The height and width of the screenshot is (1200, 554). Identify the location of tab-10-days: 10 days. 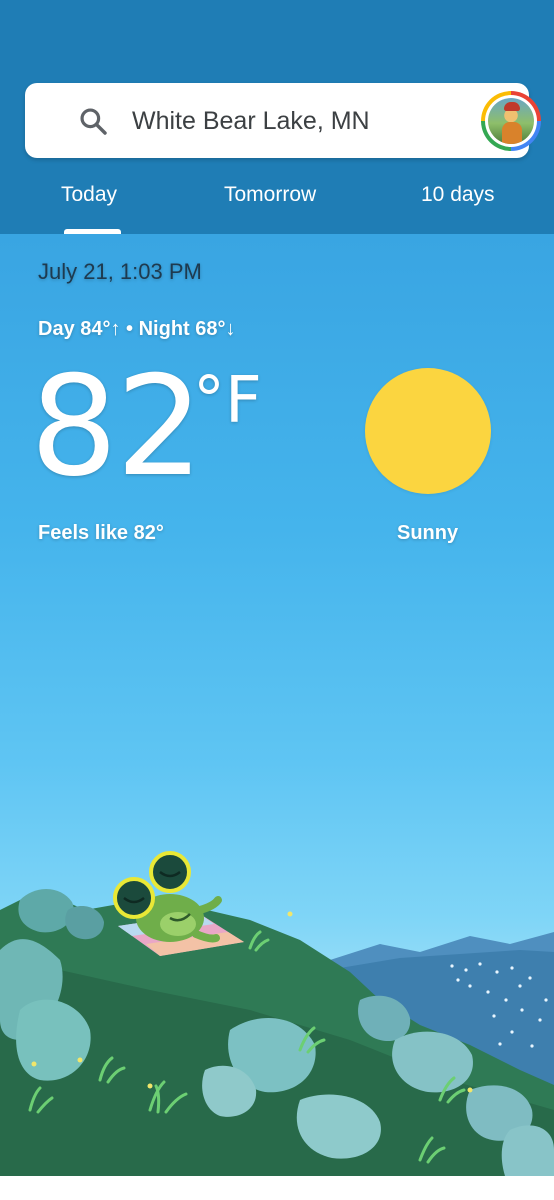
(458, 195).